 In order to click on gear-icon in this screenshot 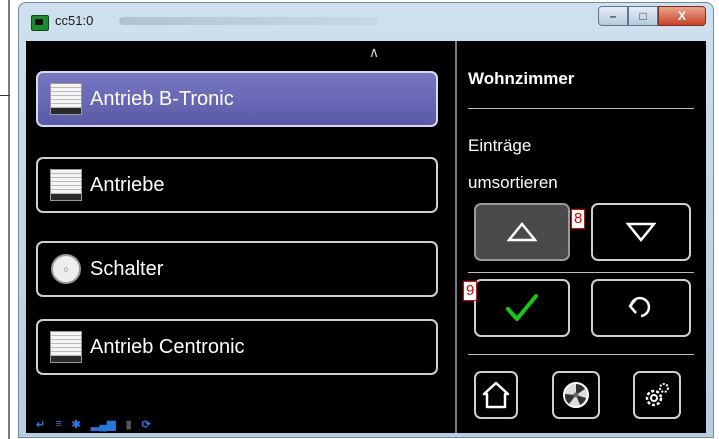, I will do `click(657, 395)`.